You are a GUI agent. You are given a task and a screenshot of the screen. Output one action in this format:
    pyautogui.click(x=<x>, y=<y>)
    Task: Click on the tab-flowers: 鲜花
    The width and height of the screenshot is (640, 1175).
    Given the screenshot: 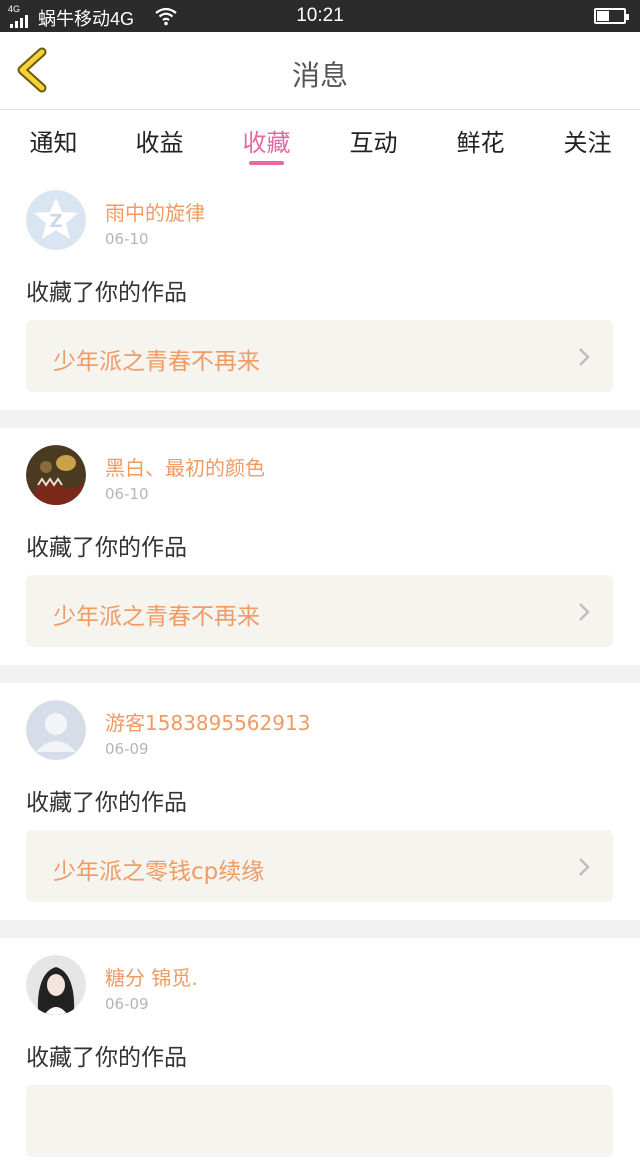 What is the action you would take?
    pyautogui.click(x=480, y=140)
    